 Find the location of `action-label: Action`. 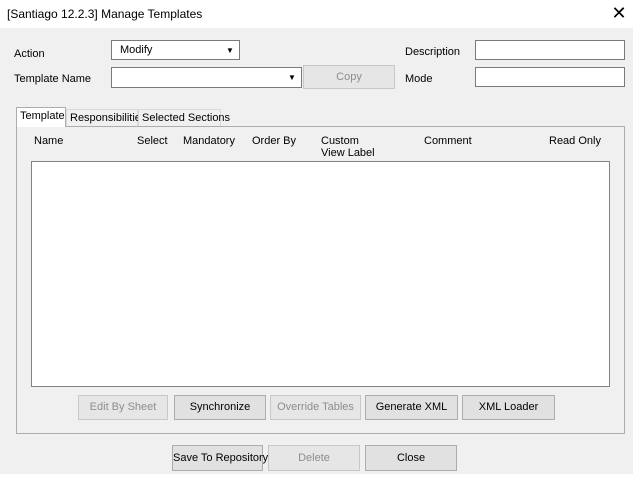

action-label: Action is located at coordinates (29, 54).